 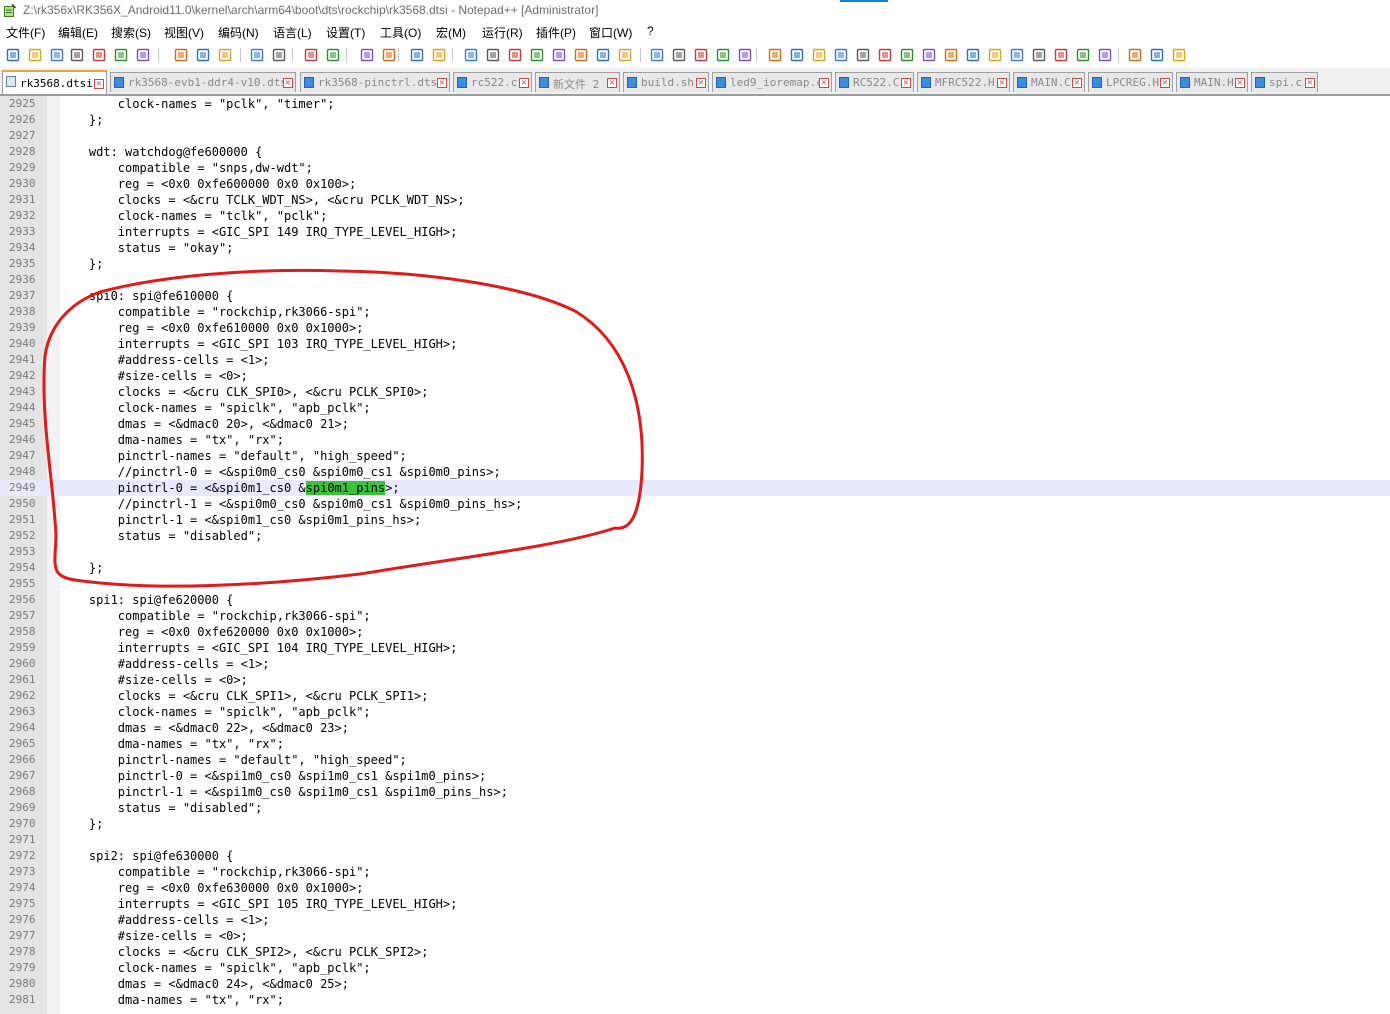 What do you see at coordinates (57, 55) in the screenshot?
I see `save-icon` at bounding box center [57, 55].